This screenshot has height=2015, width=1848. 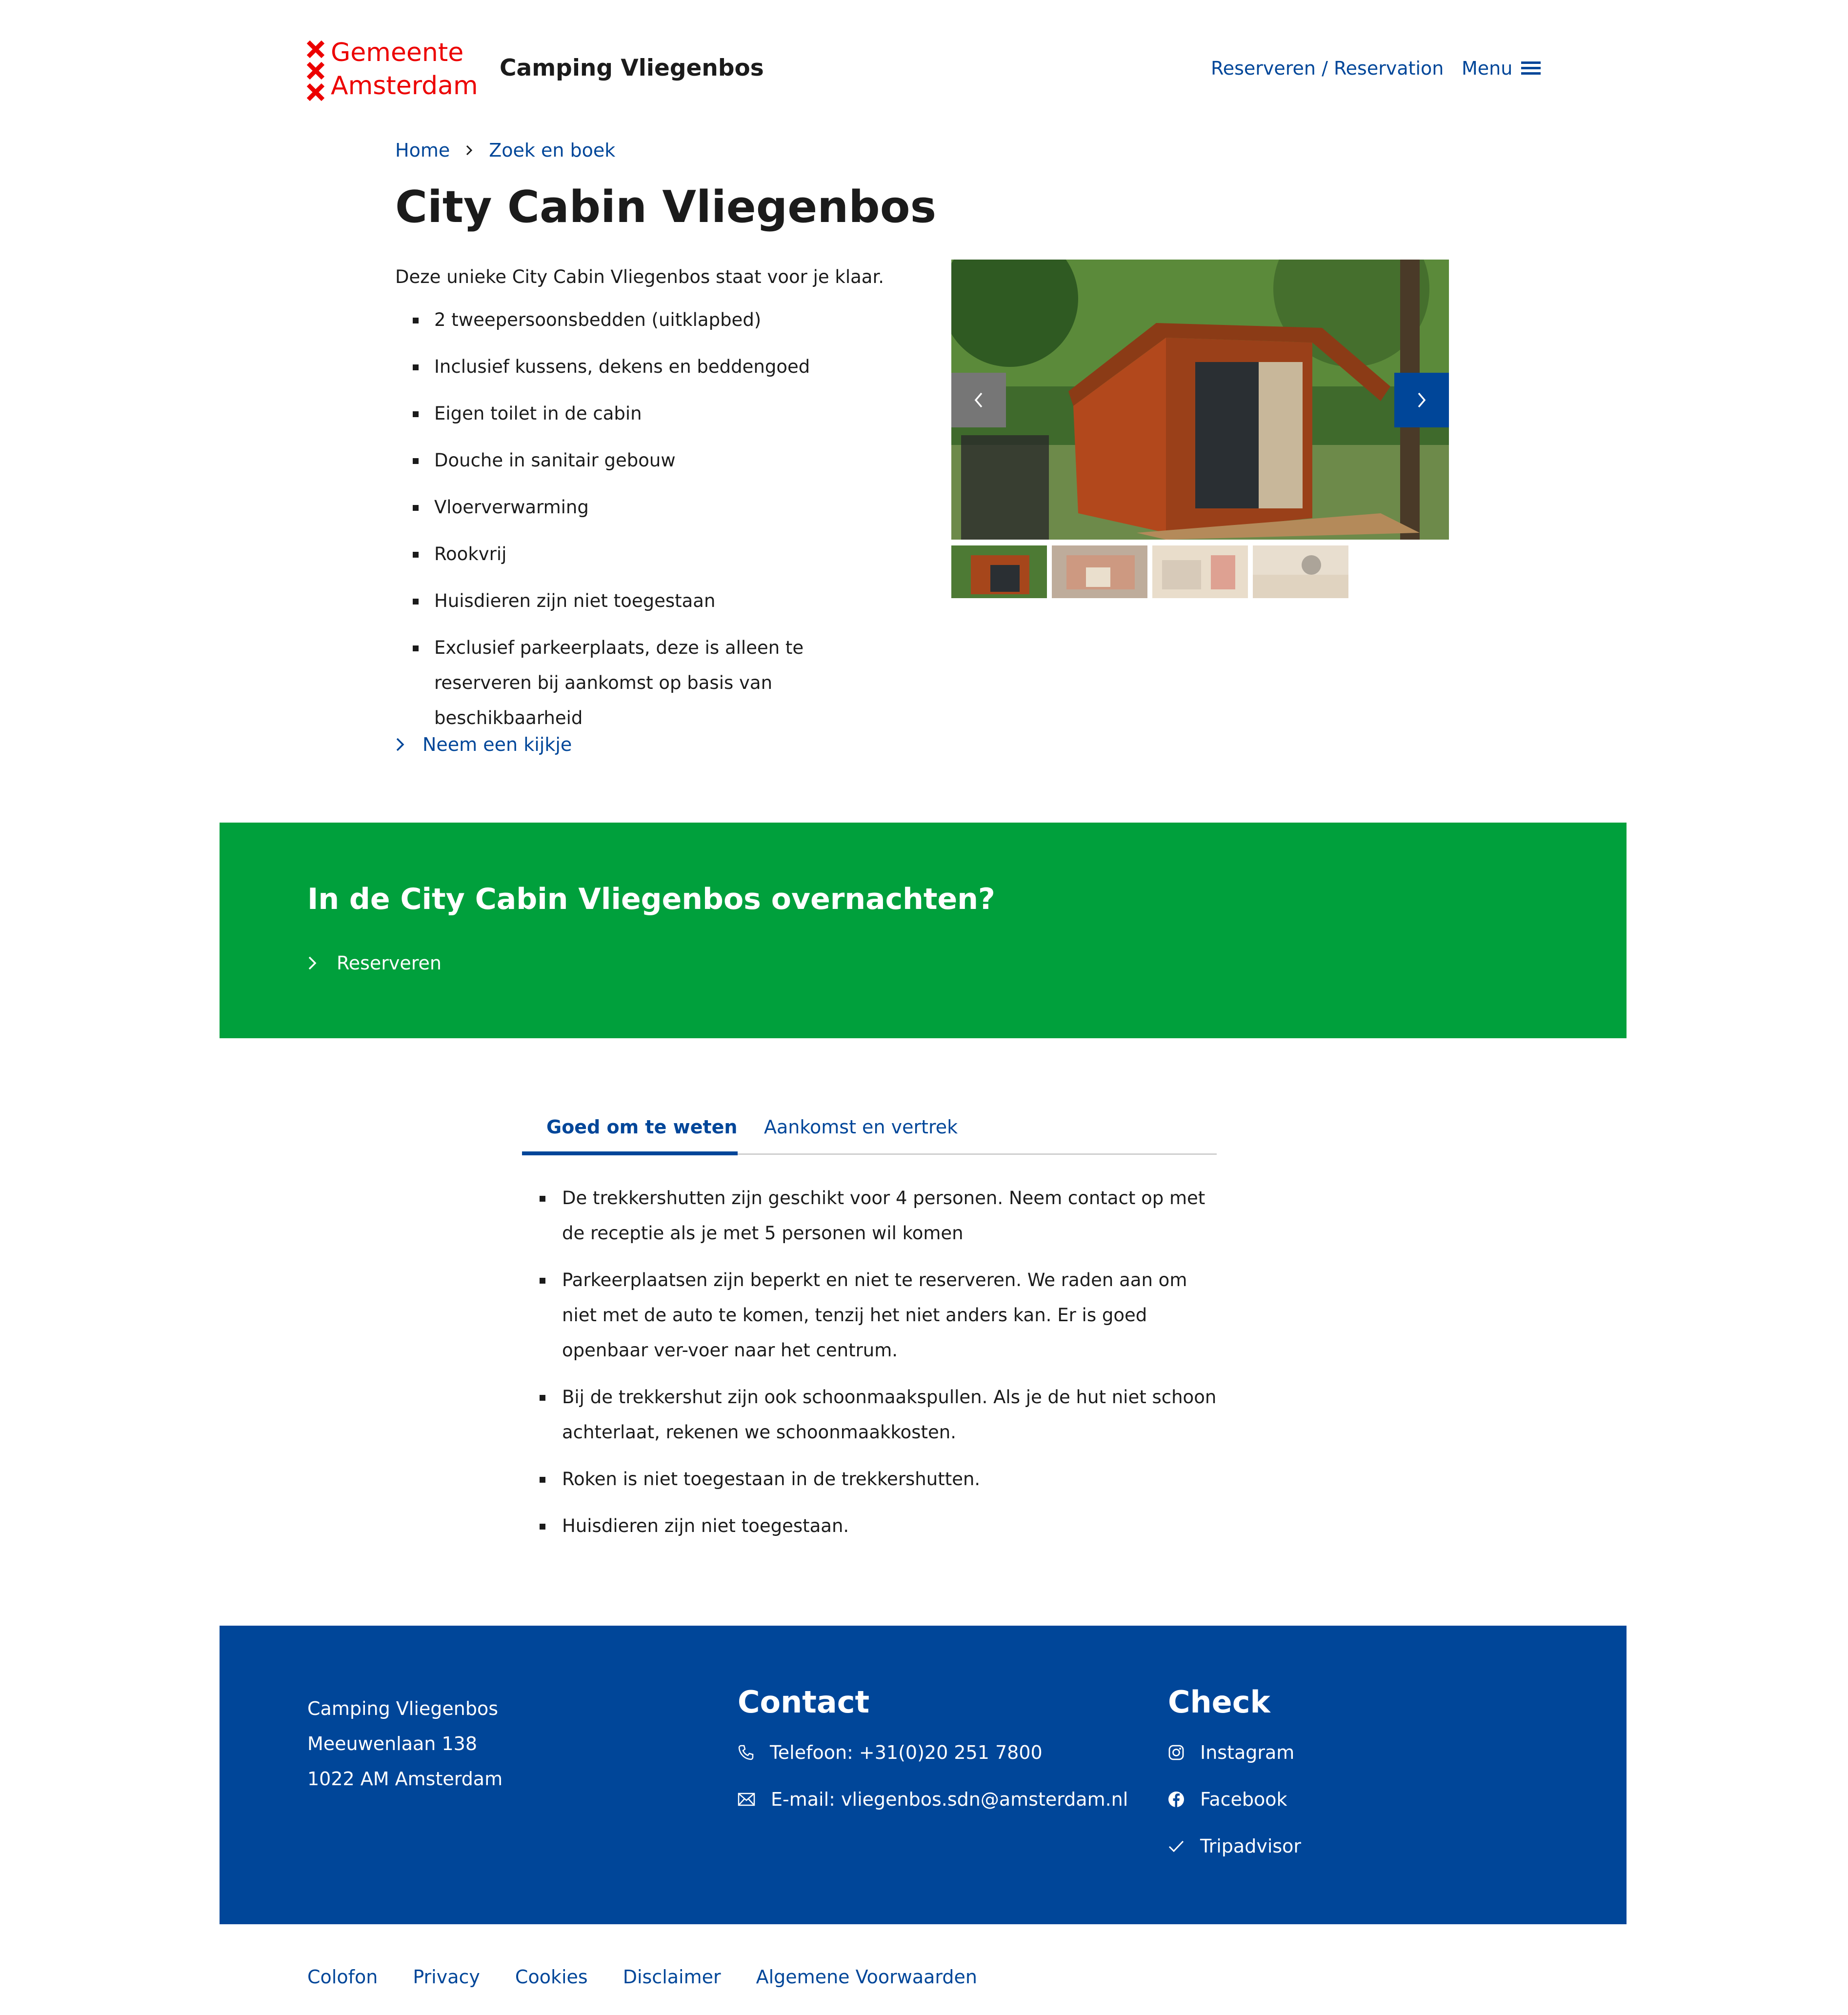 I want to click on more-link-label: Neem een kijkje, so click(x=497, y=744).